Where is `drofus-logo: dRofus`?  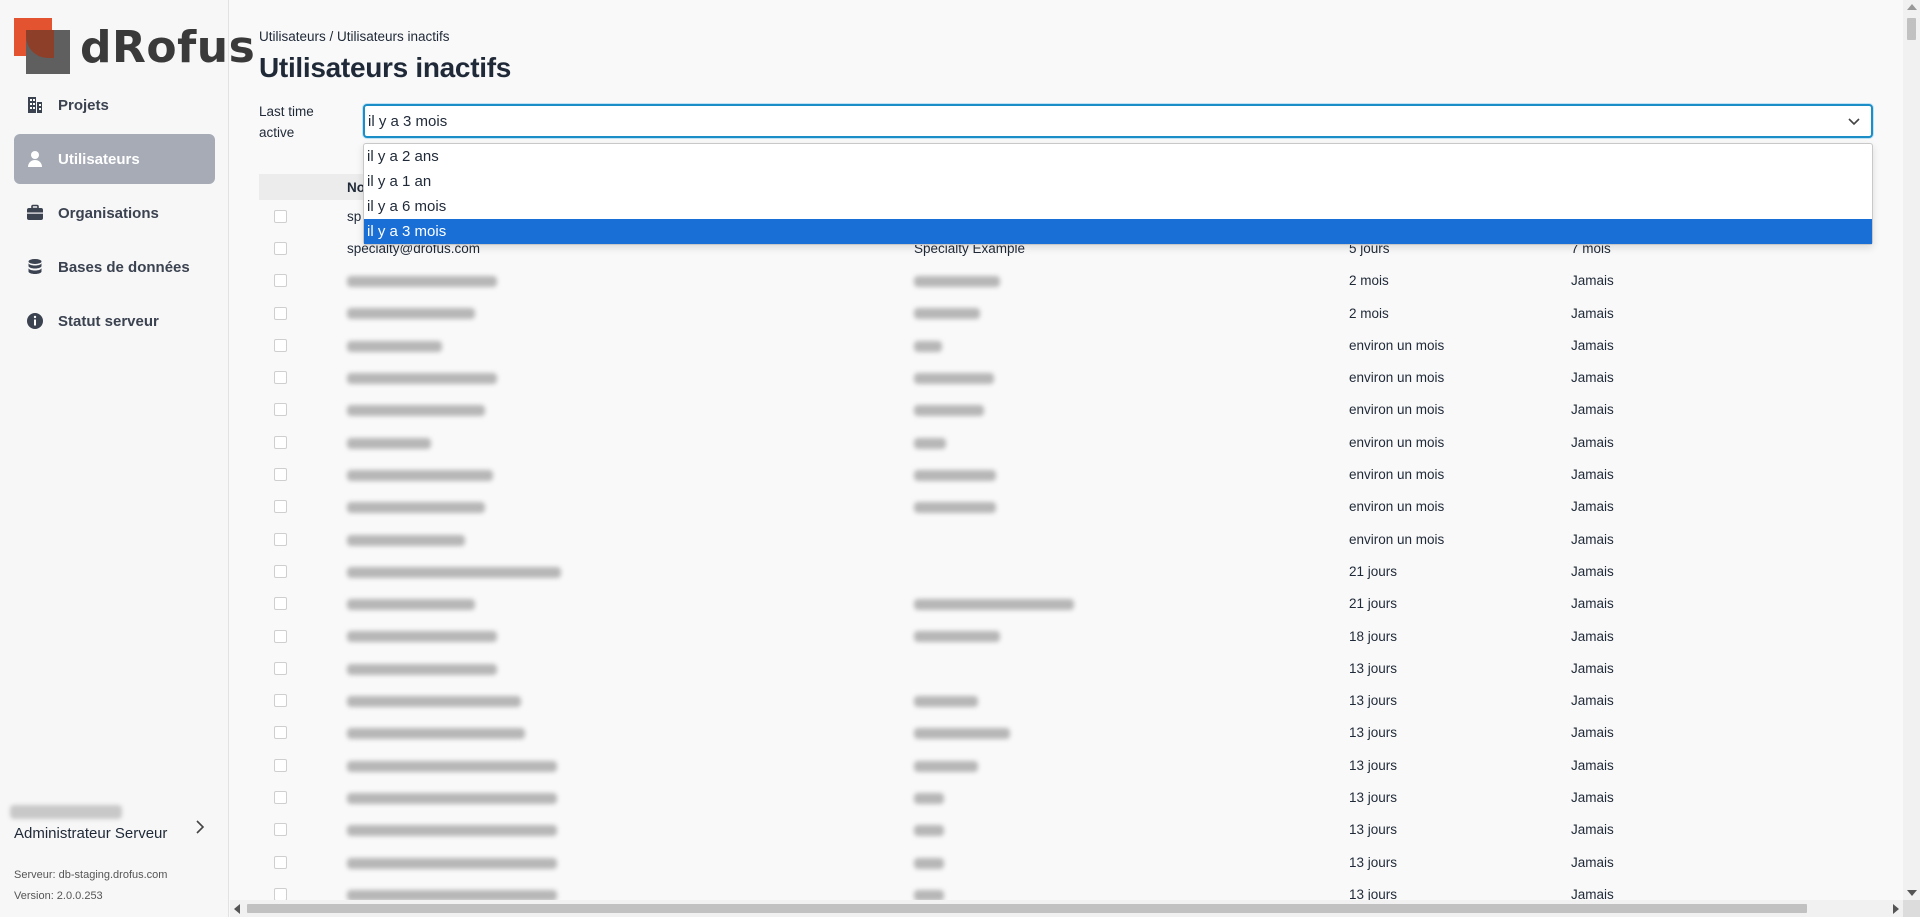
drofus-logo: dRofus is located at coordinates (134, 46).